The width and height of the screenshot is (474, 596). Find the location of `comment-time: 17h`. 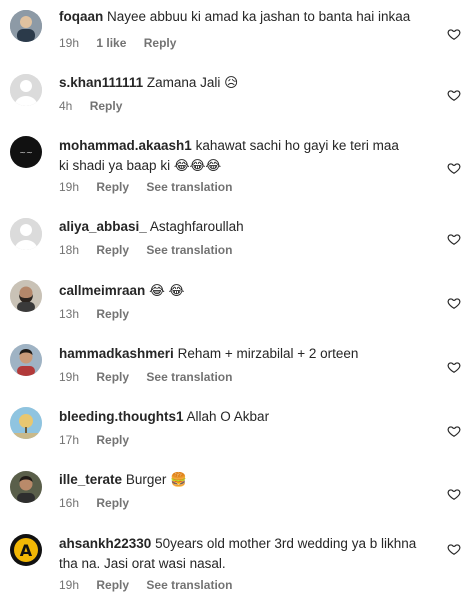

comment-time: 17h is located at coordinates (69, 440).